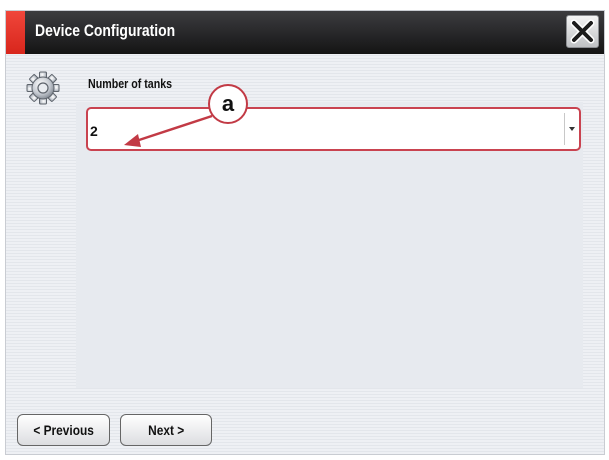  I want to click on callout-letter: a, so click(228, 103).